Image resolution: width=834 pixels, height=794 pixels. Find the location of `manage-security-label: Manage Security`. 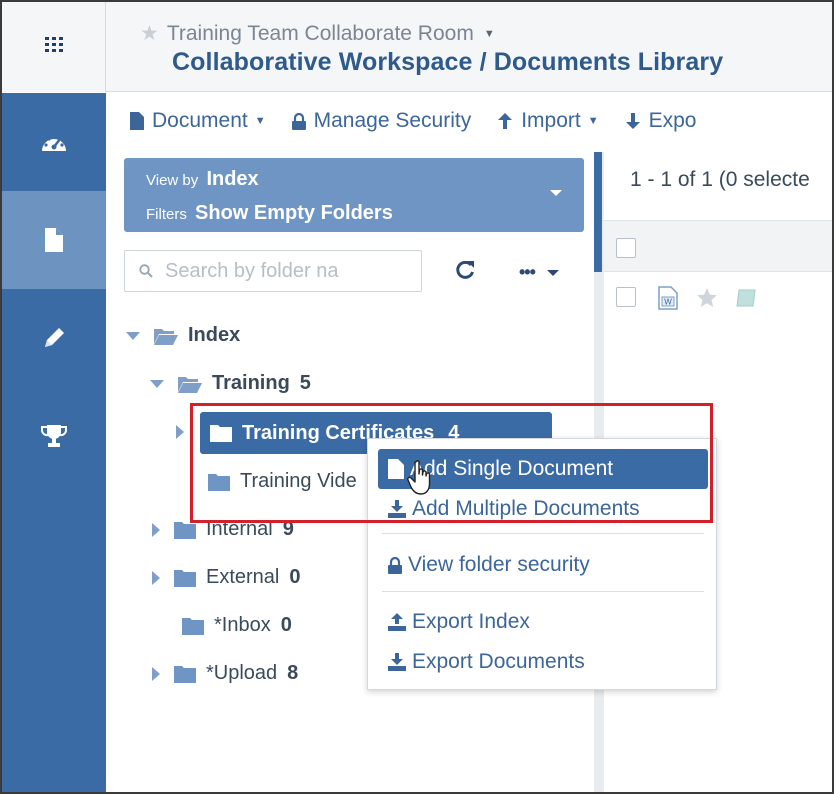

manage-security-label: Manage Security is located at coordinates (392, 120).